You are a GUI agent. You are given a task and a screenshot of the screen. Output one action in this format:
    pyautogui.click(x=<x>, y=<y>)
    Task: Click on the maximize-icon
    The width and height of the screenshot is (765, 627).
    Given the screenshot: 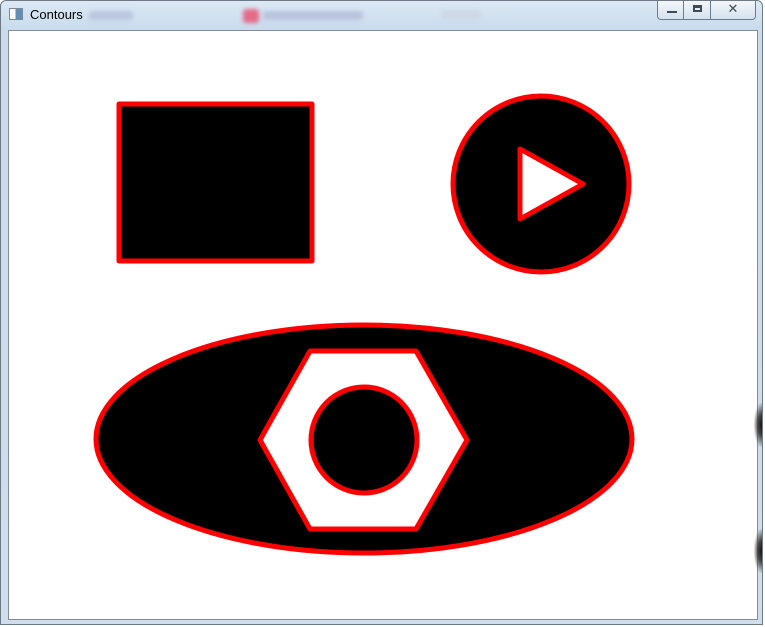 What is the action you would take?
    pyautogui.click(x=697, y=8)
    